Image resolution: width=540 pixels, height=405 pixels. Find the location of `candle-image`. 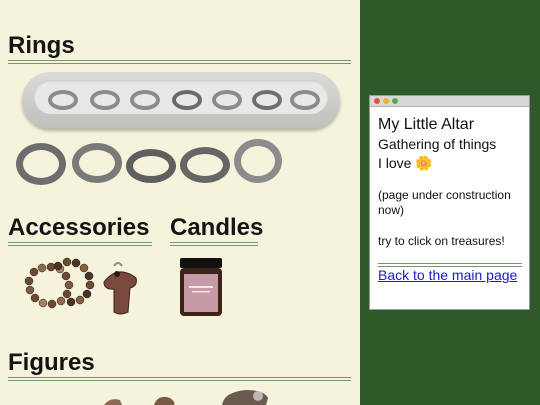

candle-image is located at coordinates (201, 287).